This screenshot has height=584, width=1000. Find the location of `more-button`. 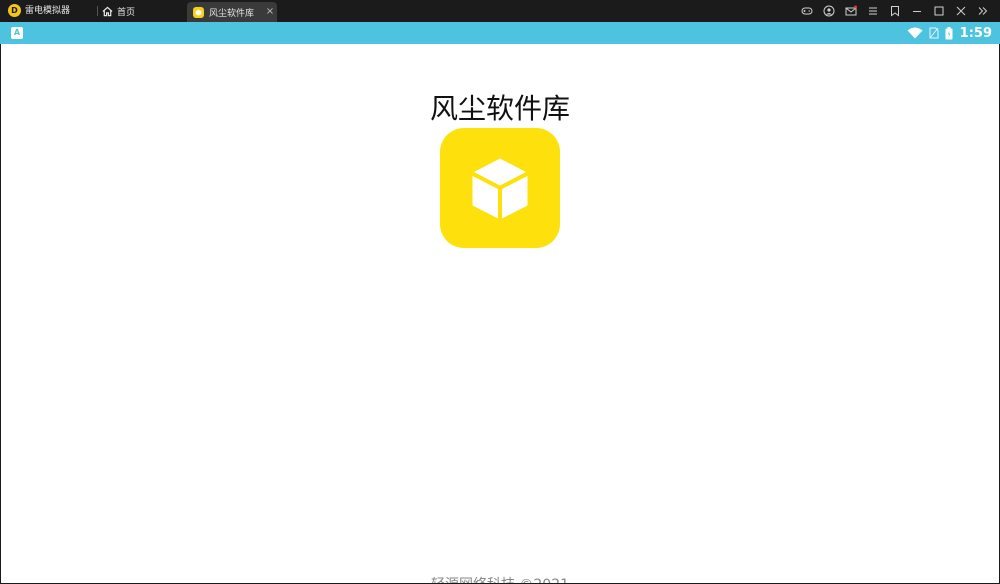

more-button is located at coordinates (983, 11).